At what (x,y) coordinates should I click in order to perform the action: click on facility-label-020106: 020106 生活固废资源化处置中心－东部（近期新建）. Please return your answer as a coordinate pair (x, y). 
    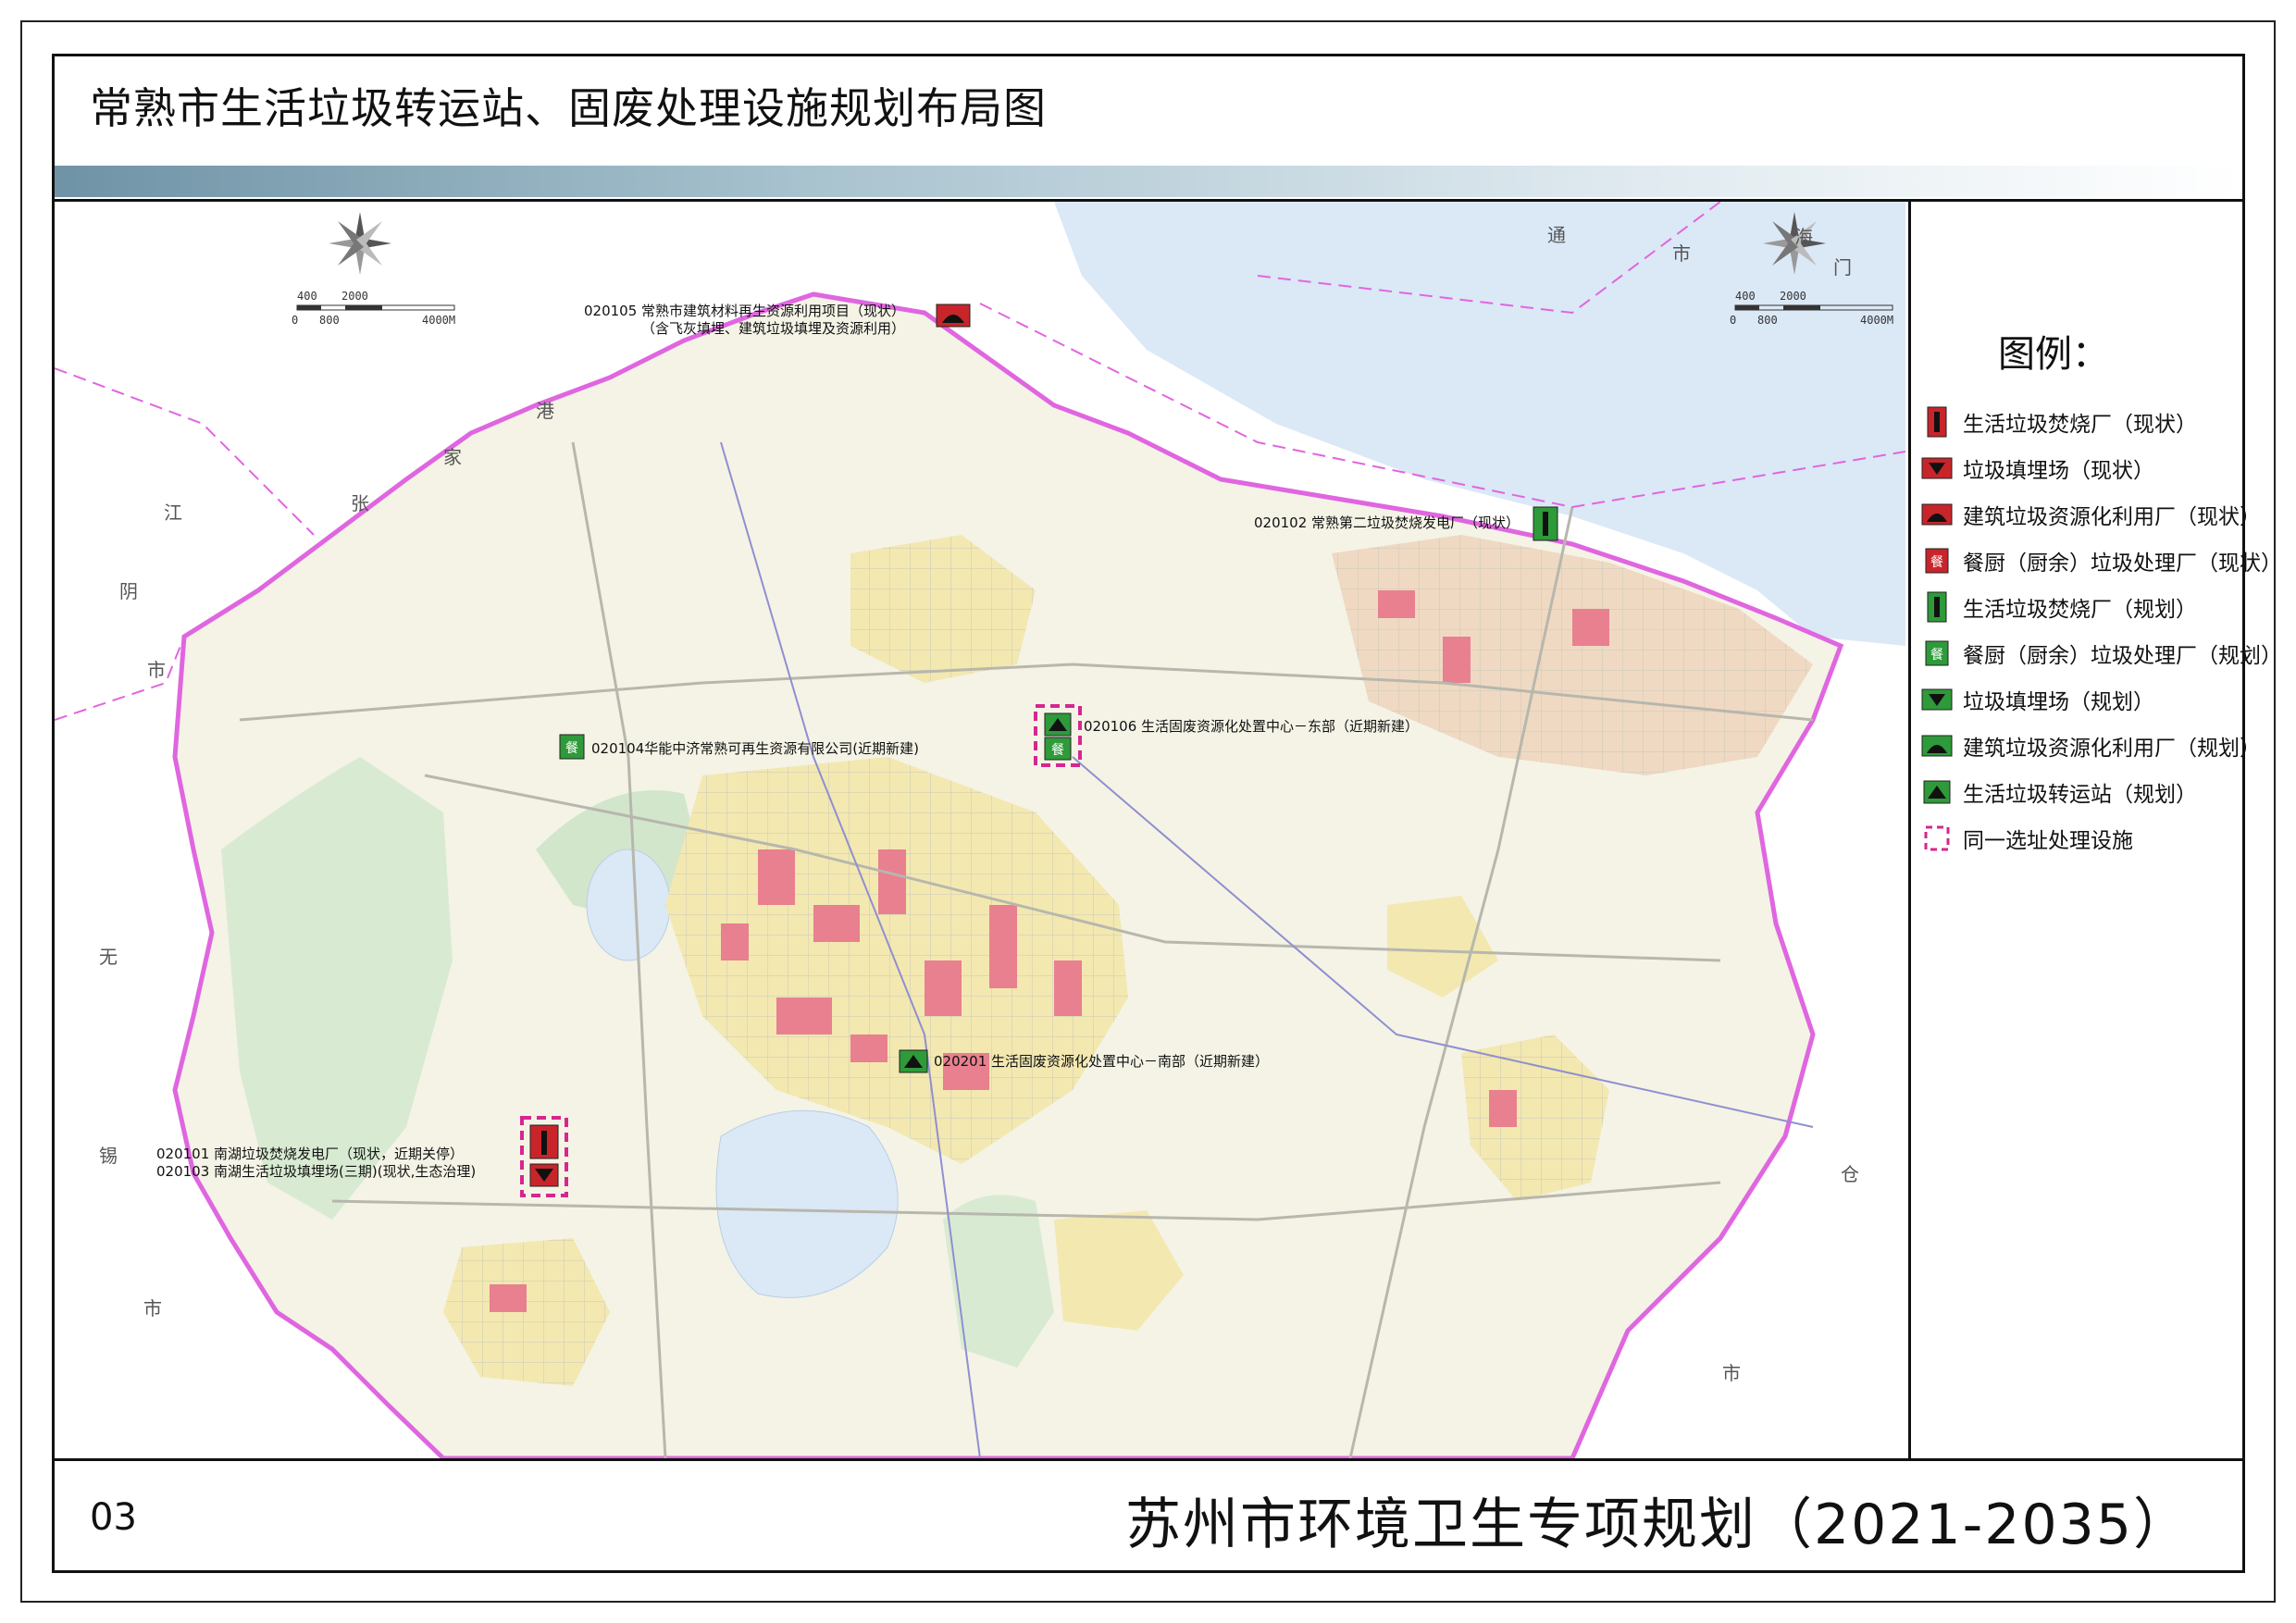
    Looking at the image, I should click on (1252, 726).